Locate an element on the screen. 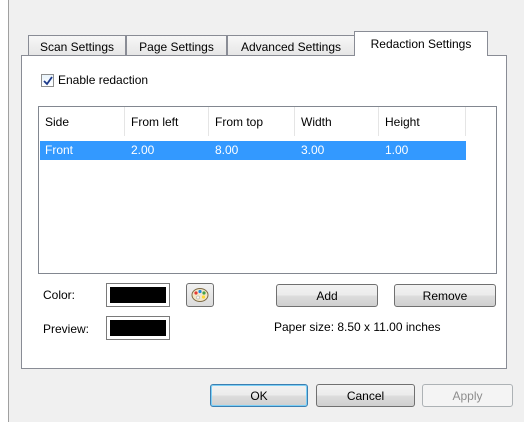 This screenshot has width=524, height=422. column-header-height: Height is located at coordinates (422, 121).